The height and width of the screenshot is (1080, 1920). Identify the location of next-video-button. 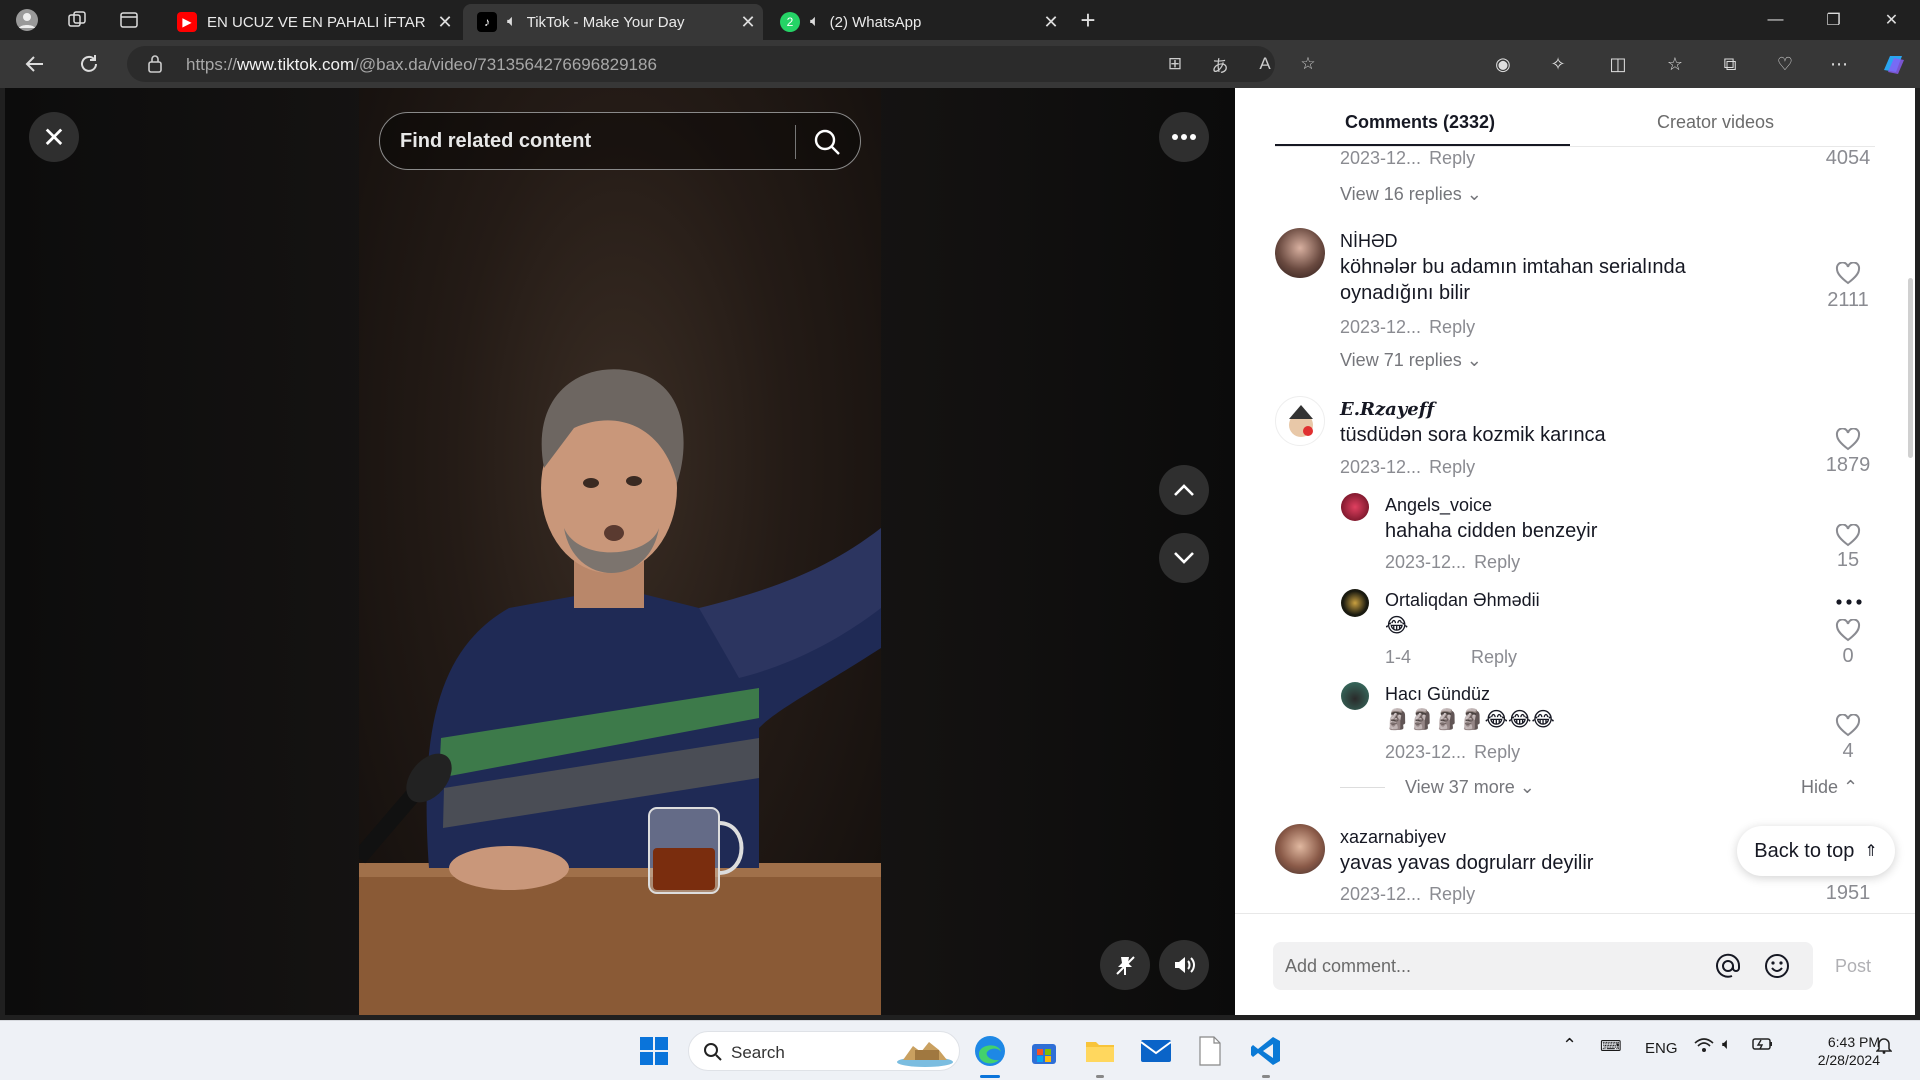
(1184, 558).